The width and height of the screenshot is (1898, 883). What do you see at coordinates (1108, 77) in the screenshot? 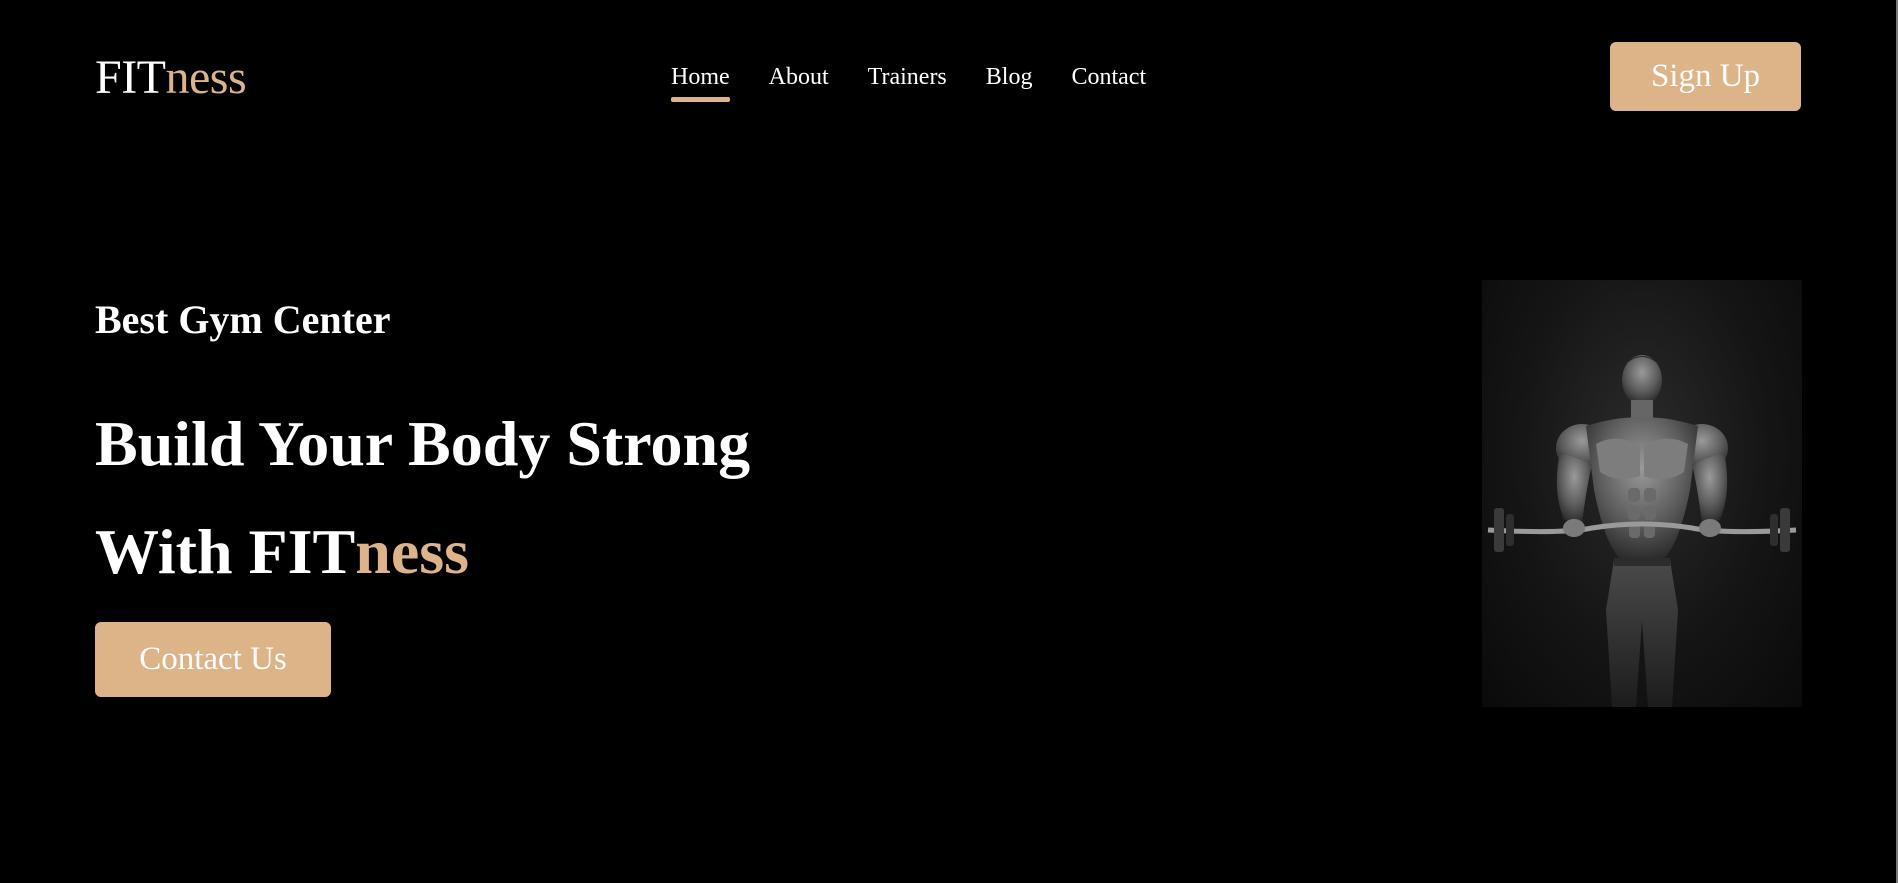
I see `nav-item-contact: Contact` at bounding box center [1108, 77].